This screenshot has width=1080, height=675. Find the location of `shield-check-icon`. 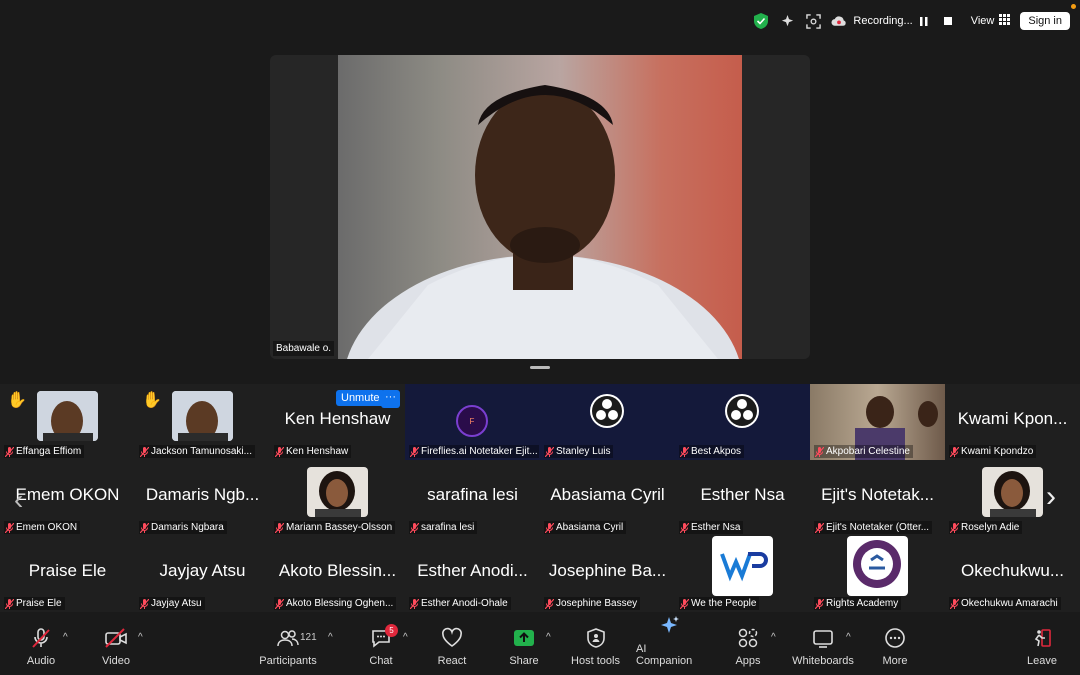

shield-check-icon is located at coordinates (761, 21).